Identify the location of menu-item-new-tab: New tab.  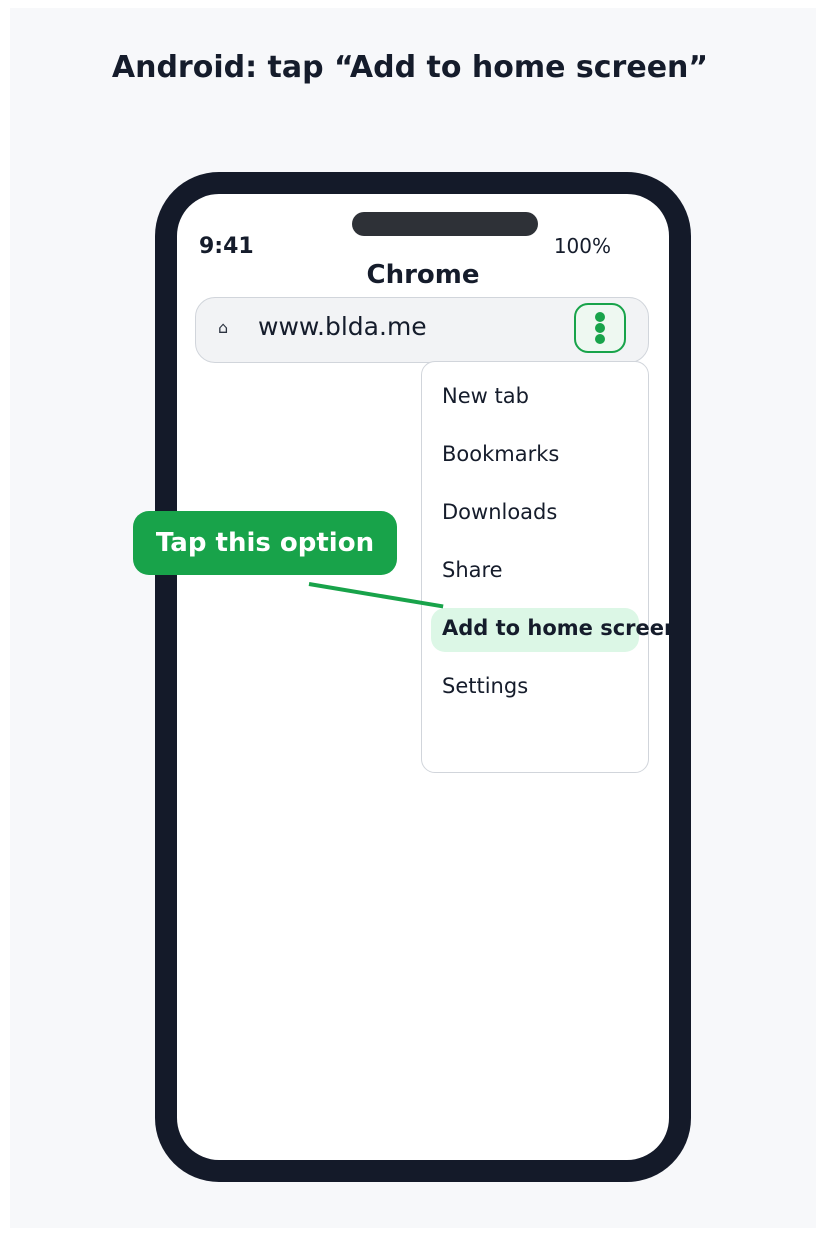
(485, 396).